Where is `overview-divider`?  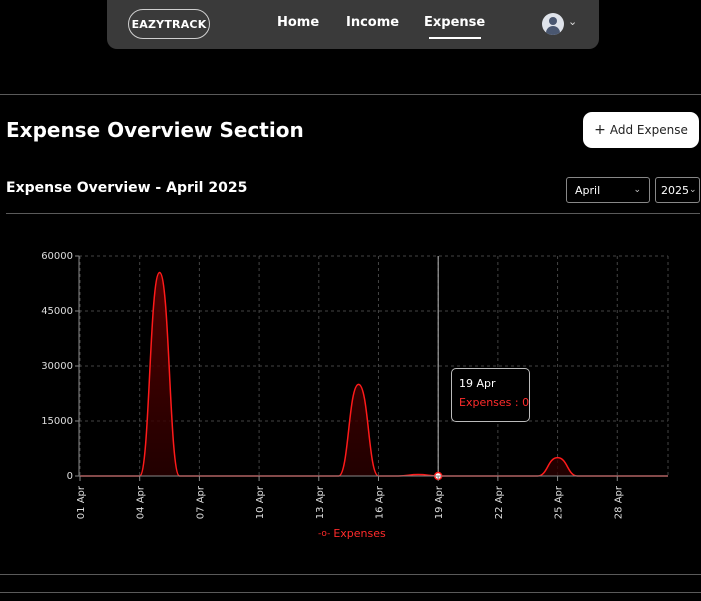 overview-divider is located at coordinates (353, 213).